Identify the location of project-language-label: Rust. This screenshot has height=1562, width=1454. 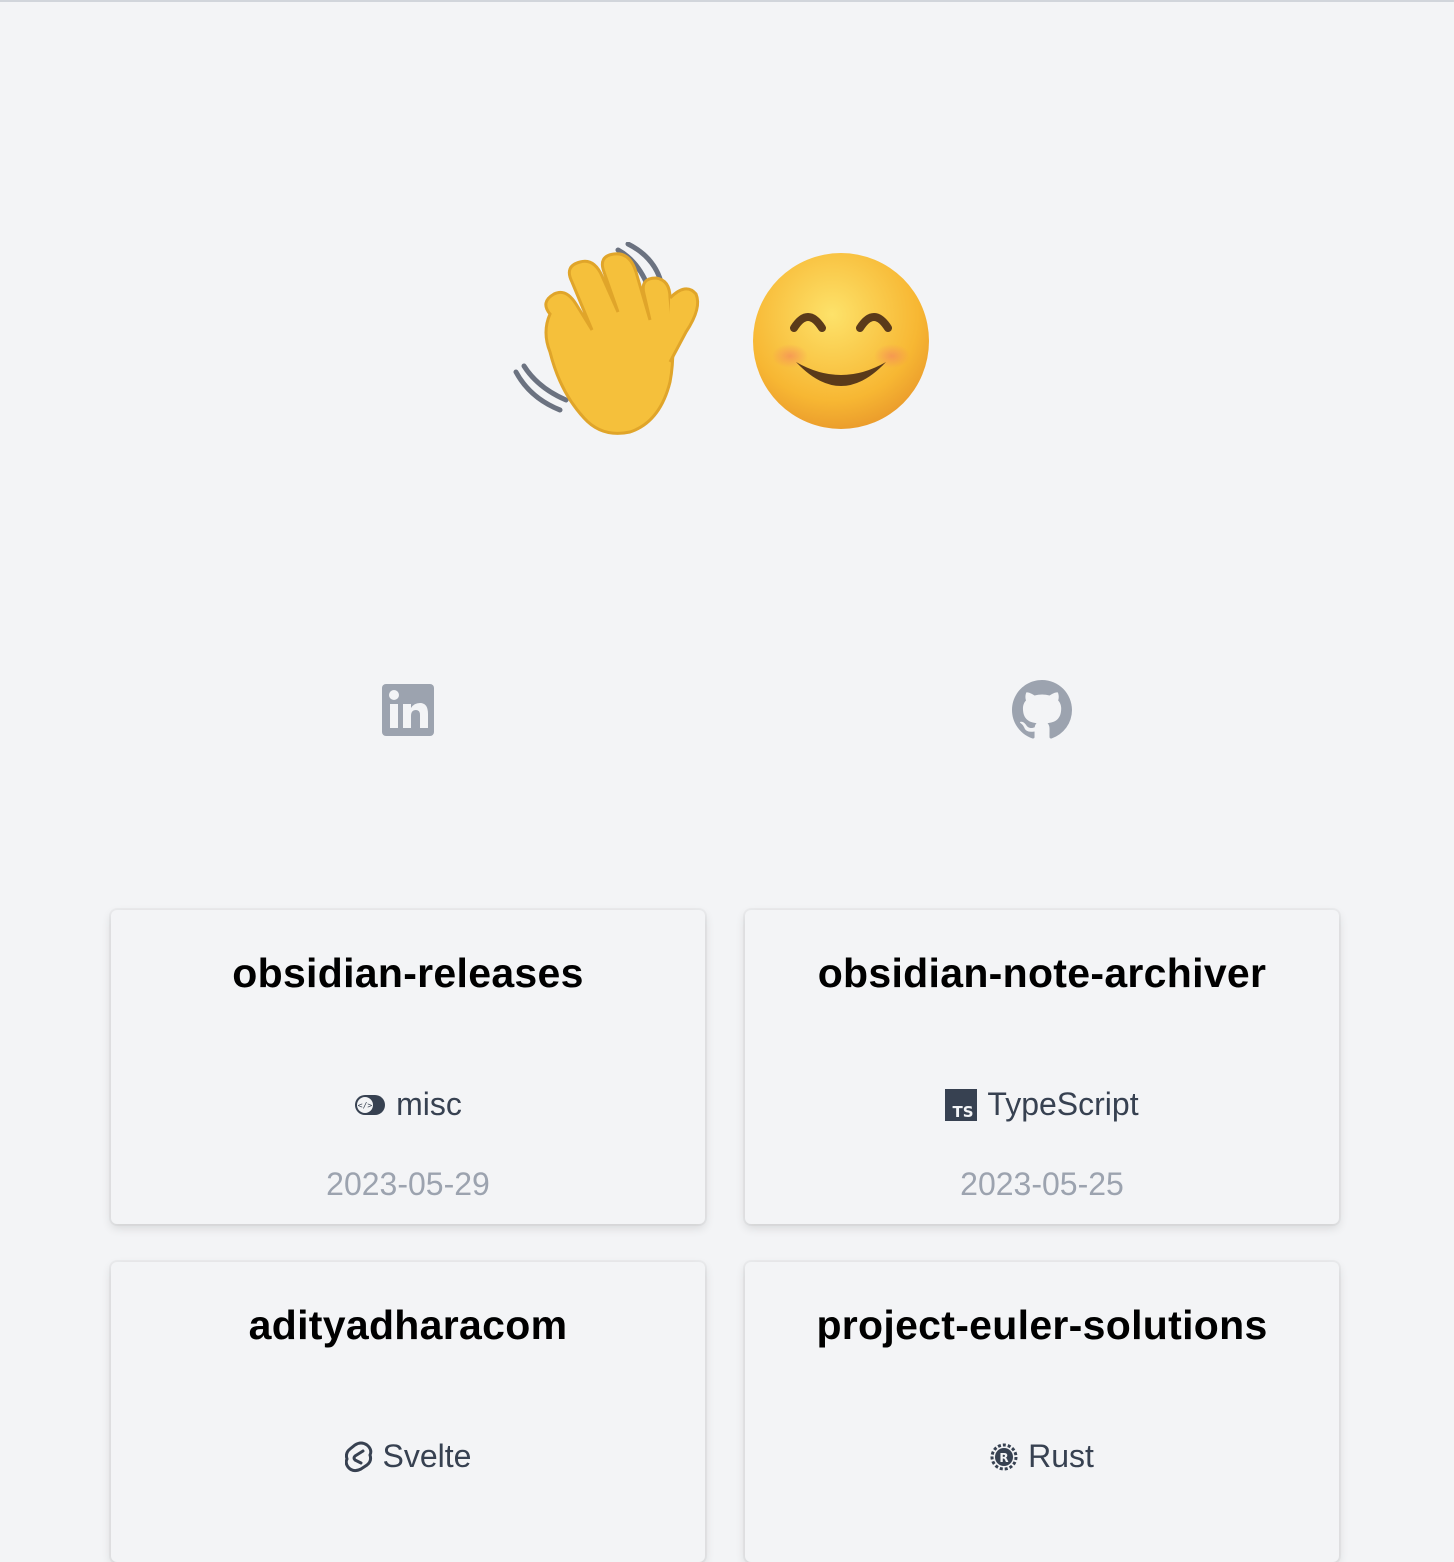
(1061, 1456).